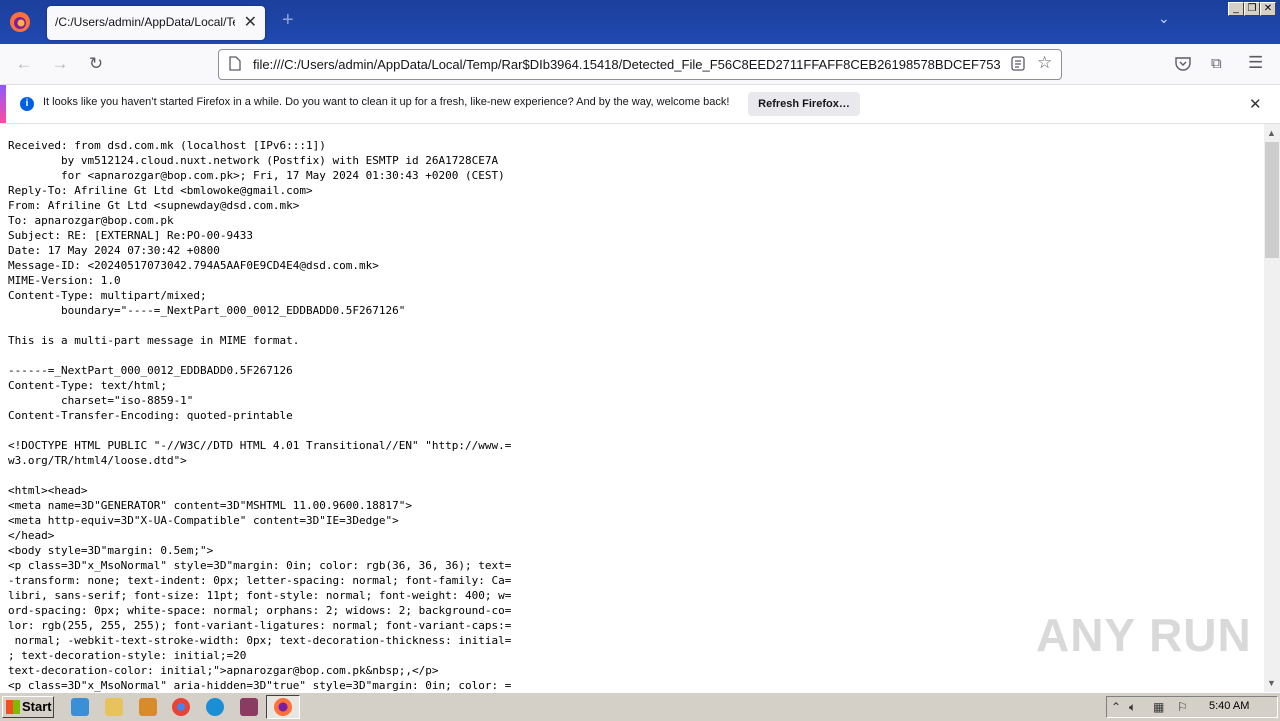 Image resolution: width=1280 pixels, height=721 pixels. I want to click on taskbar-firefox-active, so click(283, 707).